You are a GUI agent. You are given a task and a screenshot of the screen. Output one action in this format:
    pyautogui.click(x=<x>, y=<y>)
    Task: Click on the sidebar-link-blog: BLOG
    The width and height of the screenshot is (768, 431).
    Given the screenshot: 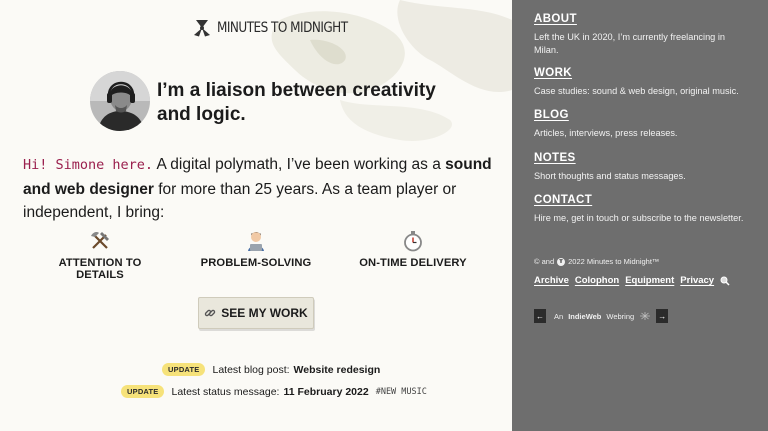 What is the action you would take?
    pyautogui.click(x=551, y=115)
    